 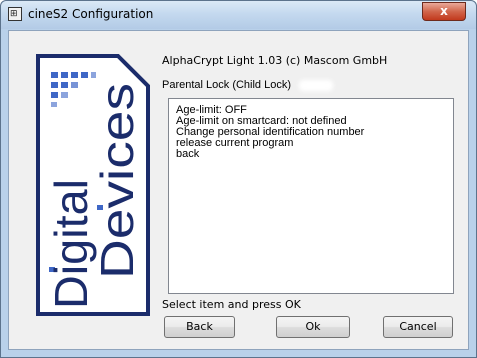 What do you see at coordinates (444, 11) in the screenshot?
I see `close-button: x` at bounding box center [444, 11].